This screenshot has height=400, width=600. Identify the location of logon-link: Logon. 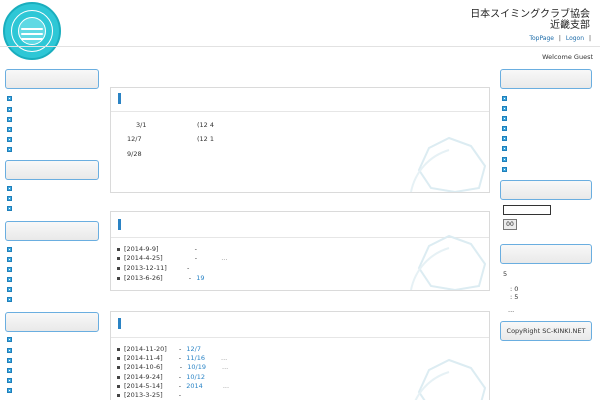
(575, 38).